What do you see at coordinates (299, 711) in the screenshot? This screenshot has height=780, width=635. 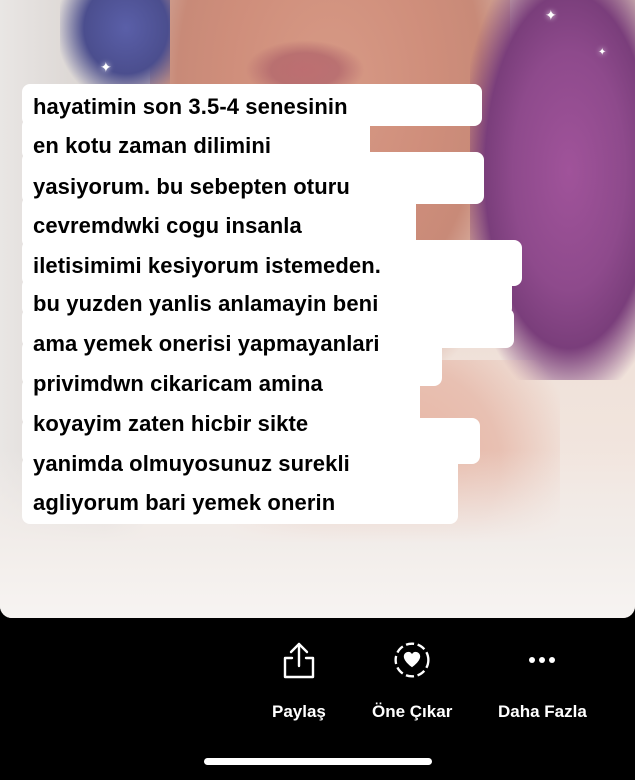 I see `share-label: Paylaş` at bounding box center [299, 711].